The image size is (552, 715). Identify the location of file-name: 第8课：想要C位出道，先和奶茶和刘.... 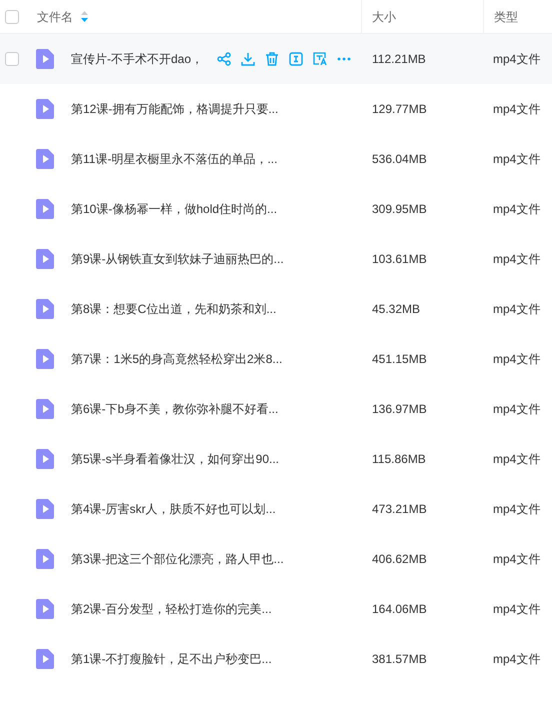
(173, 309).